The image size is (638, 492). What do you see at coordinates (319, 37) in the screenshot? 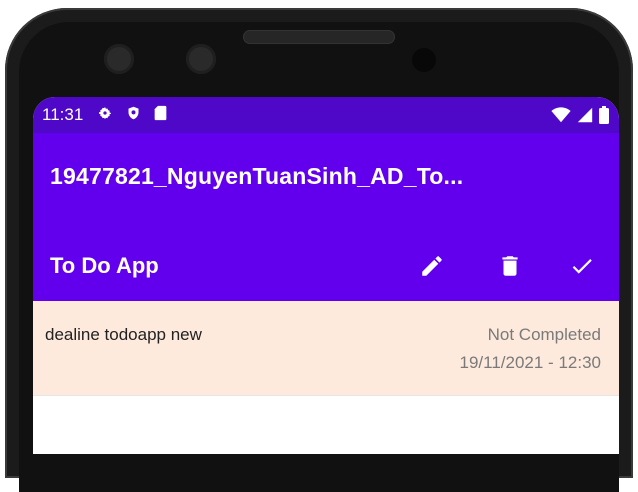
I see `speaker-grille` at bounding box center [319, 37].